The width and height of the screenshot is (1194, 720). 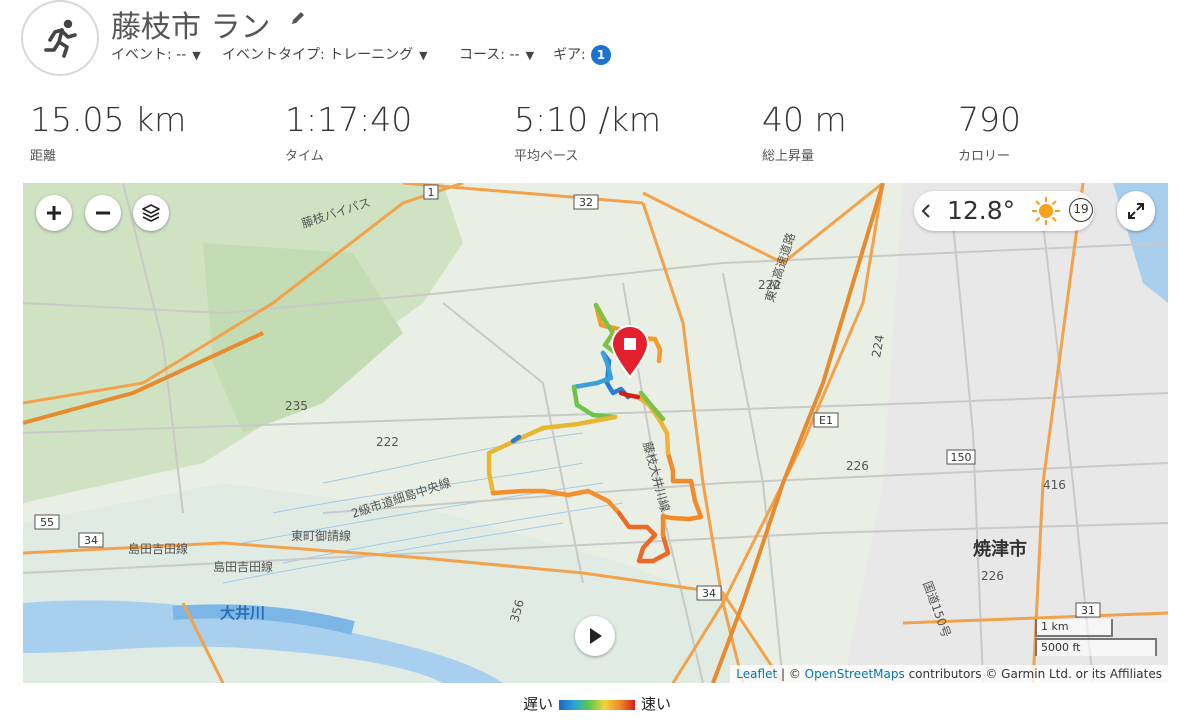 I want to click on route-31-label: 31, so click(x=1088, y=610).